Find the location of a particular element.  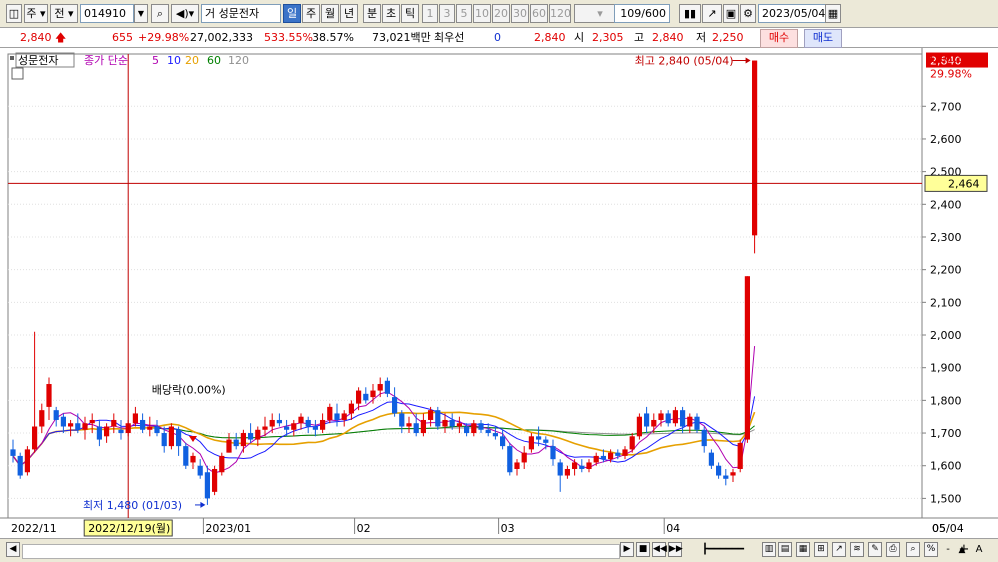

buy-button: 매수 is located at coordinates (779, 38).